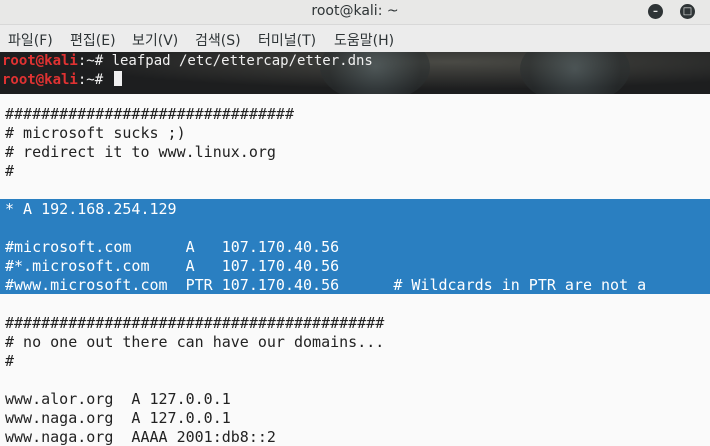 Image resolution: width=710 pixels, height=446 pixels. What do you see at coordinates (149, 114) in the screenshot?
I see `editor-line: ################################` at bounding box center [149, 114].